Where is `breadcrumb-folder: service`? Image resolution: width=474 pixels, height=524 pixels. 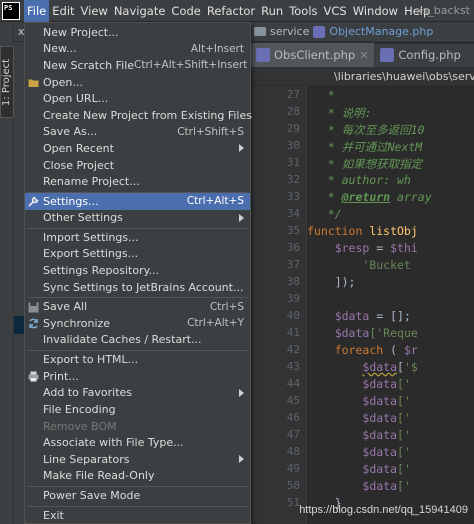
breadcrumb-folder: service is located at coordinates (289, 31).